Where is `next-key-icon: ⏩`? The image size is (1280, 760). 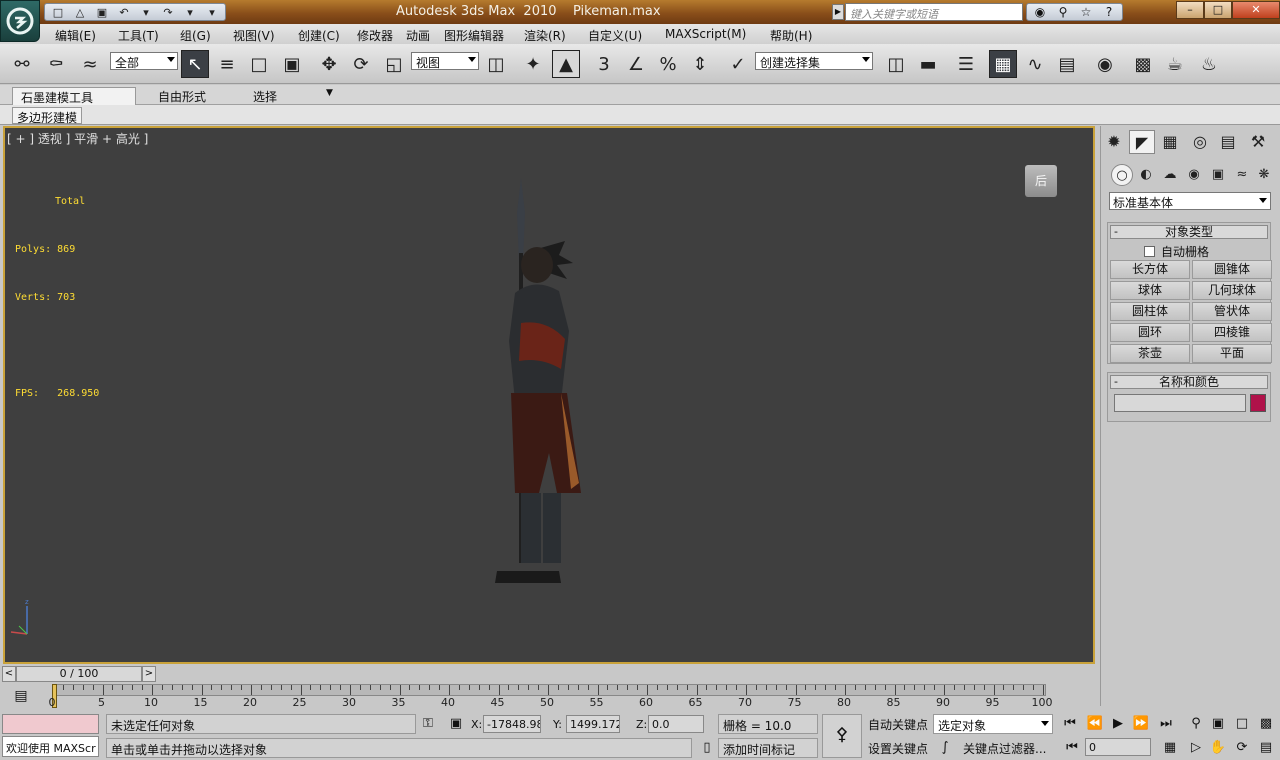 next-key-icon: ⏩ is located at coordinates (1141, 724).